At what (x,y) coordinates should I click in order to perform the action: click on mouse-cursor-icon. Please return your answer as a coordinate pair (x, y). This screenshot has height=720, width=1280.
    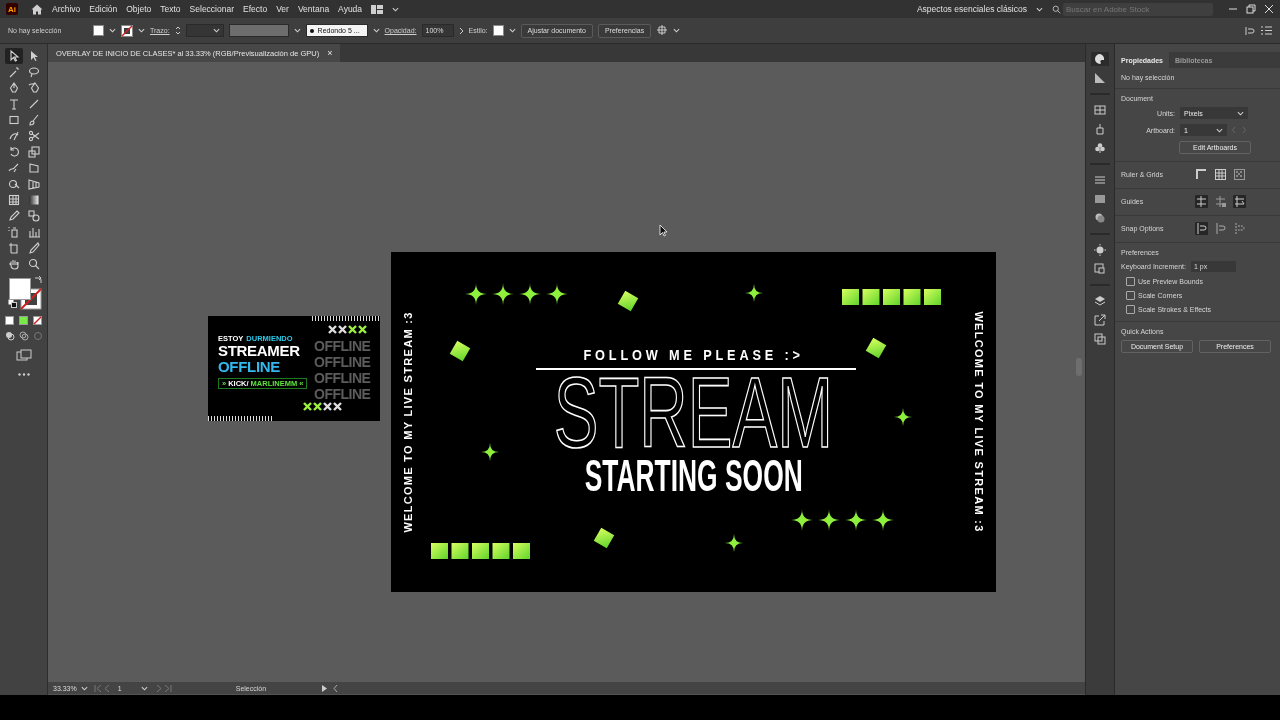
    Looking at the image, I should click on (663, 230).